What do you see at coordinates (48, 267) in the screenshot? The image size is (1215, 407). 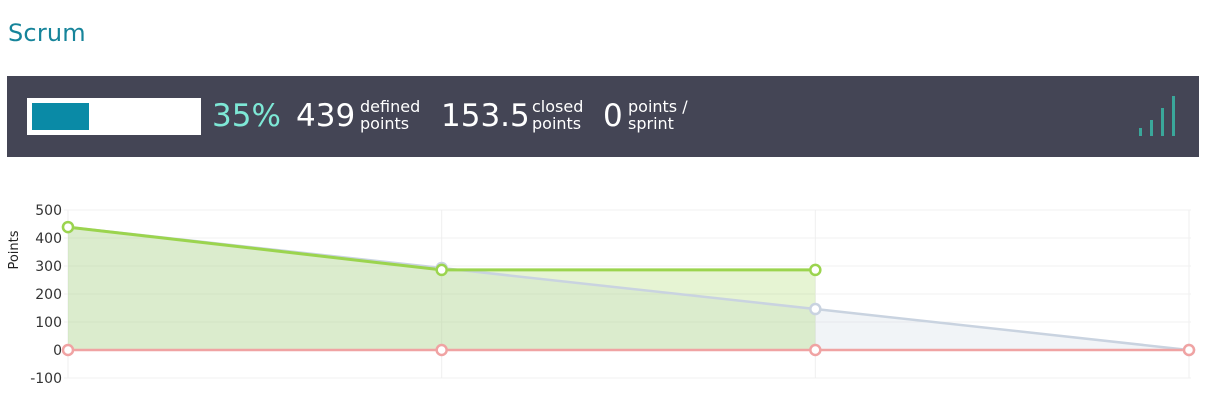 I see `y-tick-label: 300` at bounding box center [48, 267].